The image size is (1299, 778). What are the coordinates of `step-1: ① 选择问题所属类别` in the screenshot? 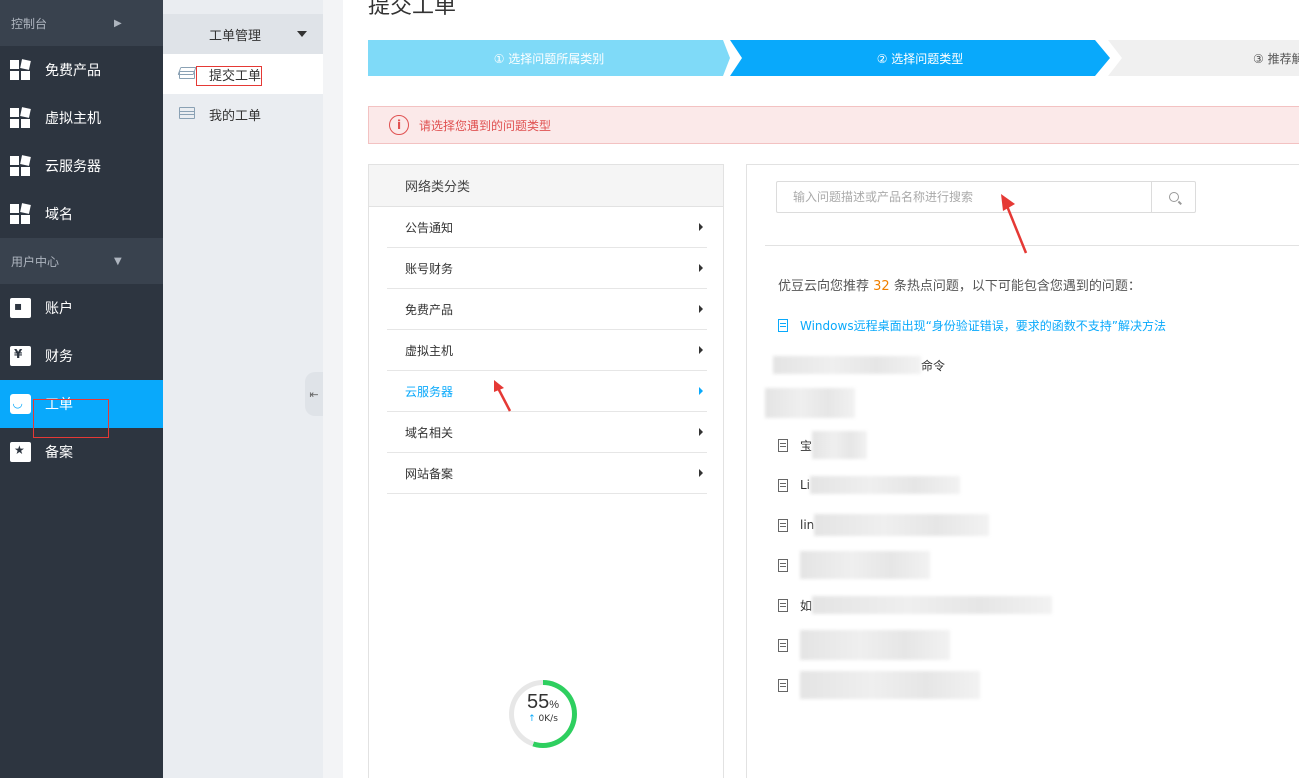 It's located at (549, 58).